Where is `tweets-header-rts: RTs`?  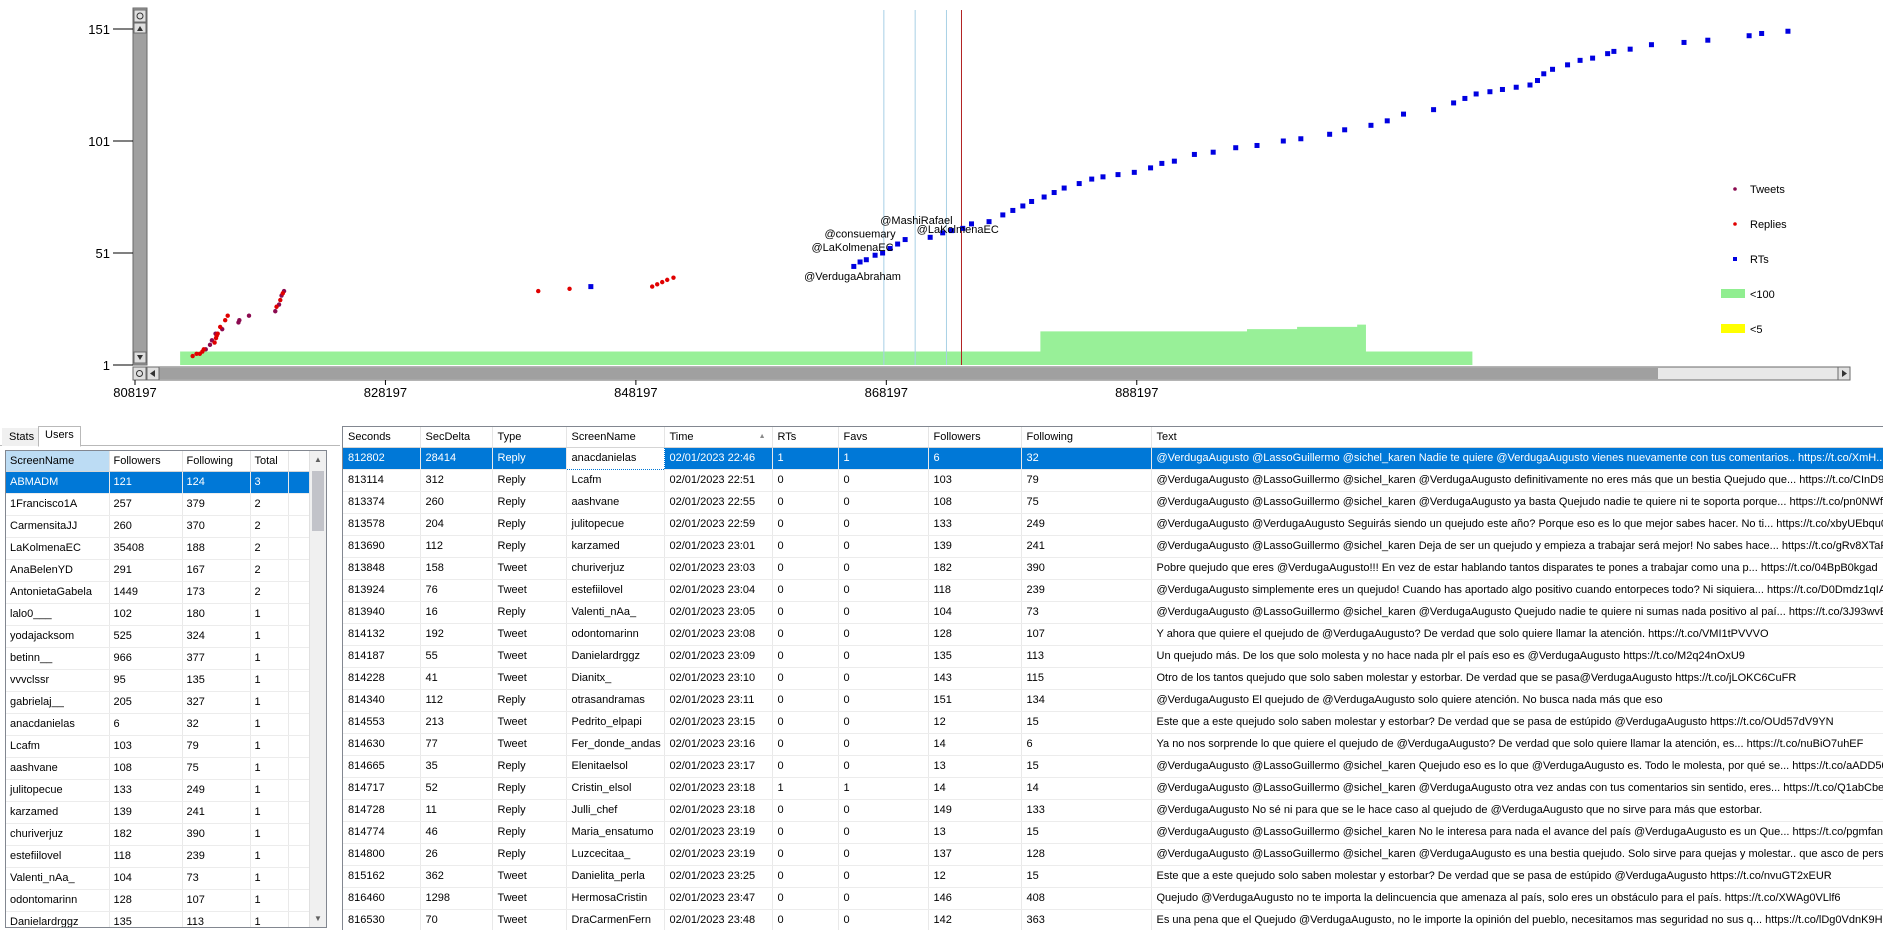 tweets-header-rts: RTs is located at coordinates (805, 437).